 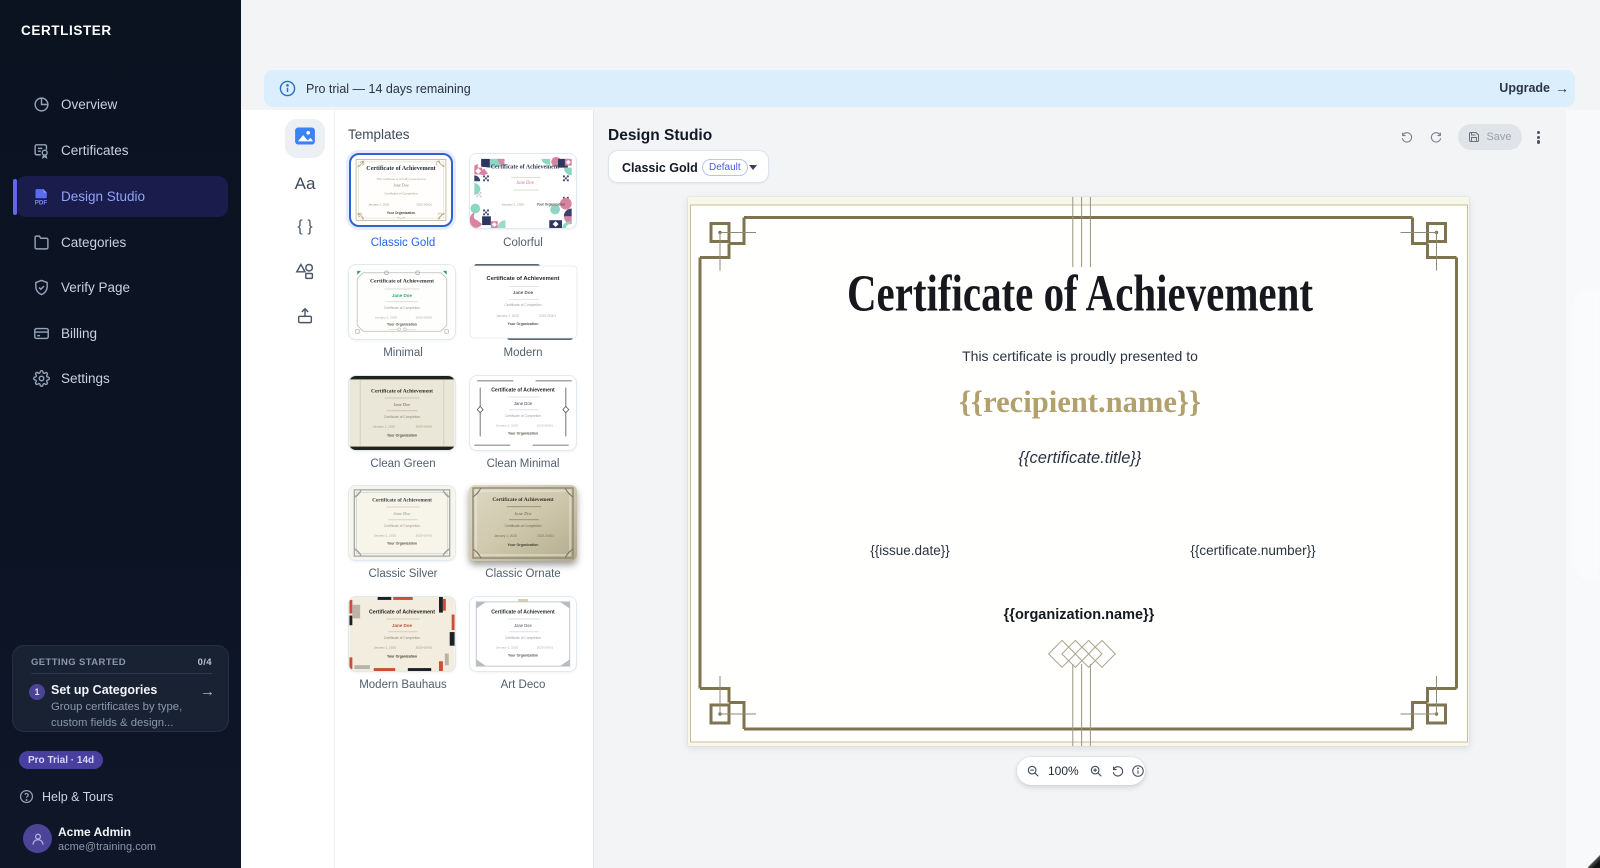 I want to click on svg-text: {{issue.date}}, so click(x=910, y=550).